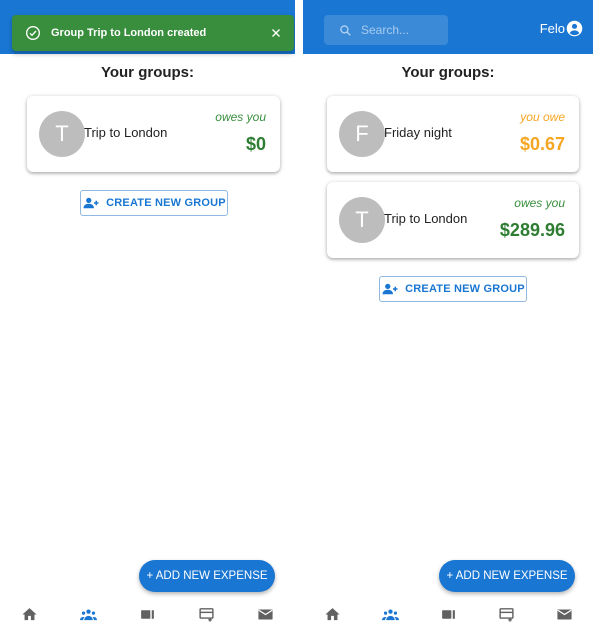 The width and height of the screenshot is (593, 626). I want to click on success-snackbar: Group Trip to London created, so click(153, 33).